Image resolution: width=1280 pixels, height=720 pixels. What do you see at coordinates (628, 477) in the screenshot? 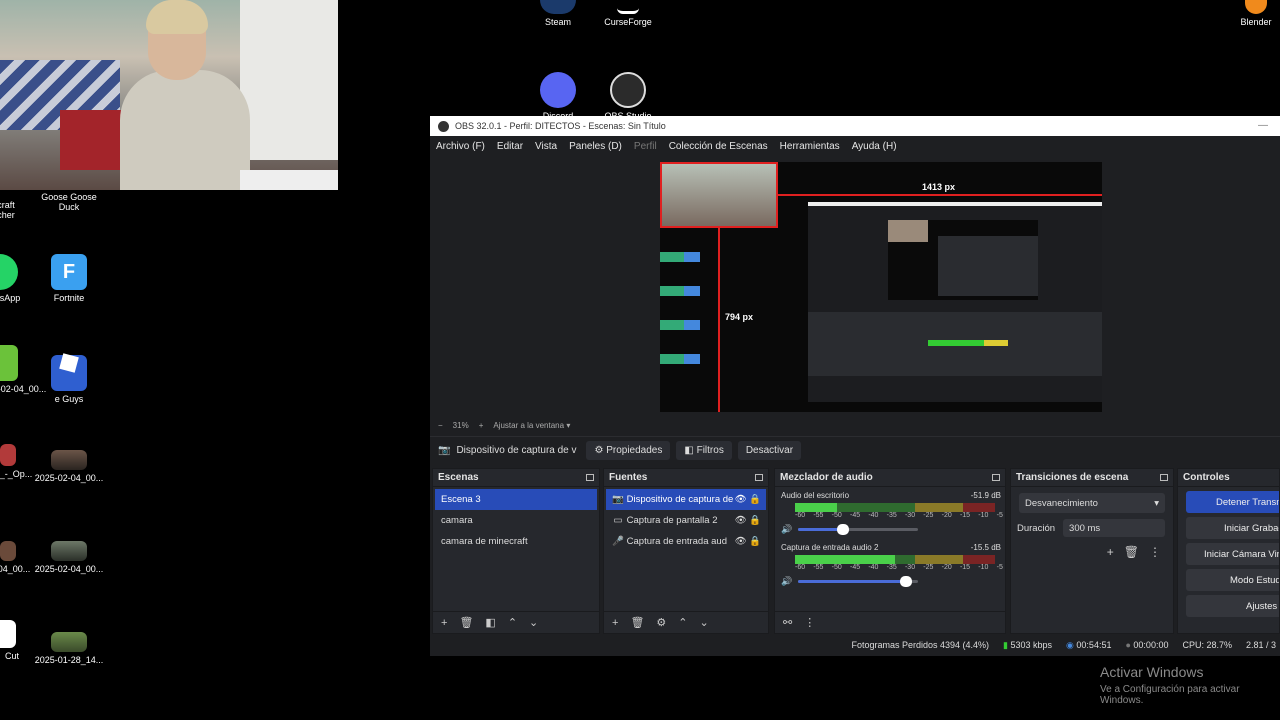
I see `sources-title: Fuentes` at bounding box center [628, 477].